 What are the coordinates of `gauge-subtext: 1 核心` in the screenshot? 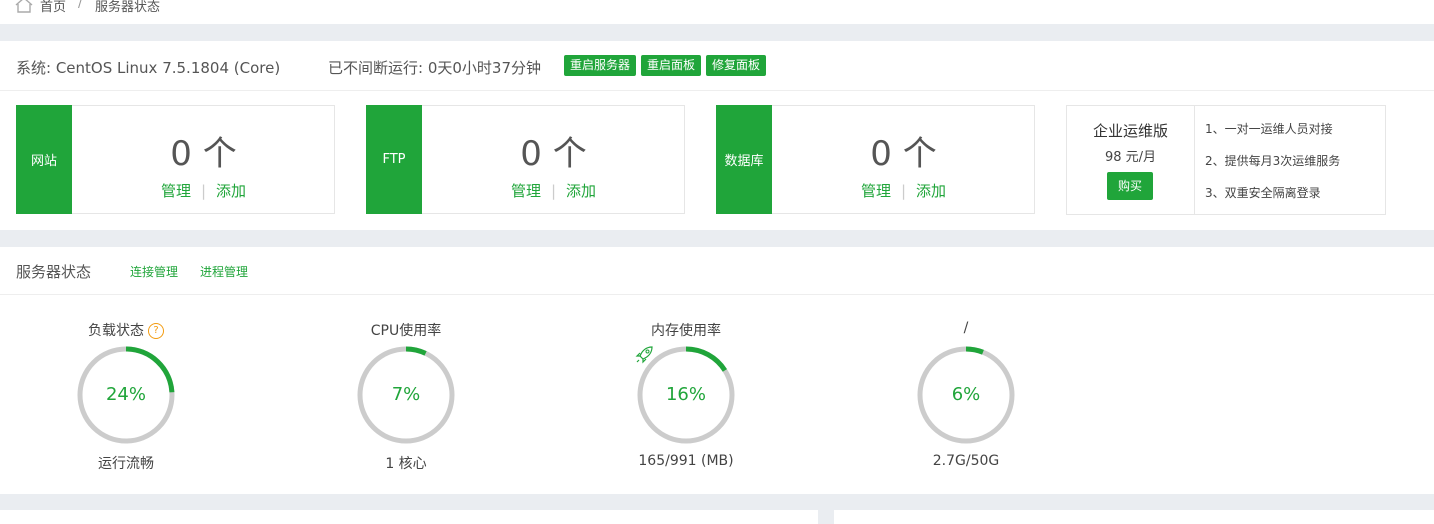 It's located at (406, 464).